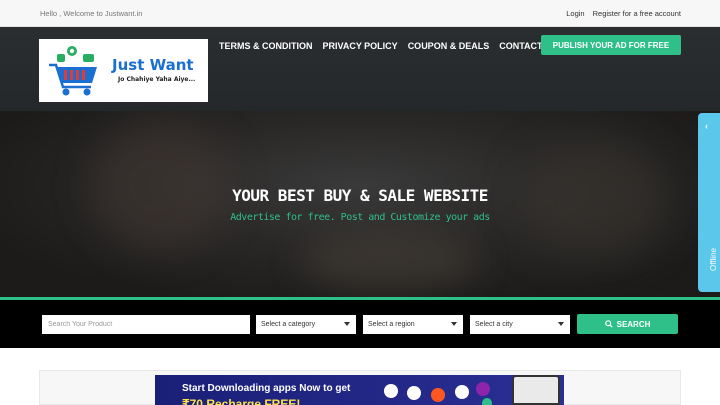 This screenshot has width=720, height=405. I want to click on phone-graphic, so click(536, 390).